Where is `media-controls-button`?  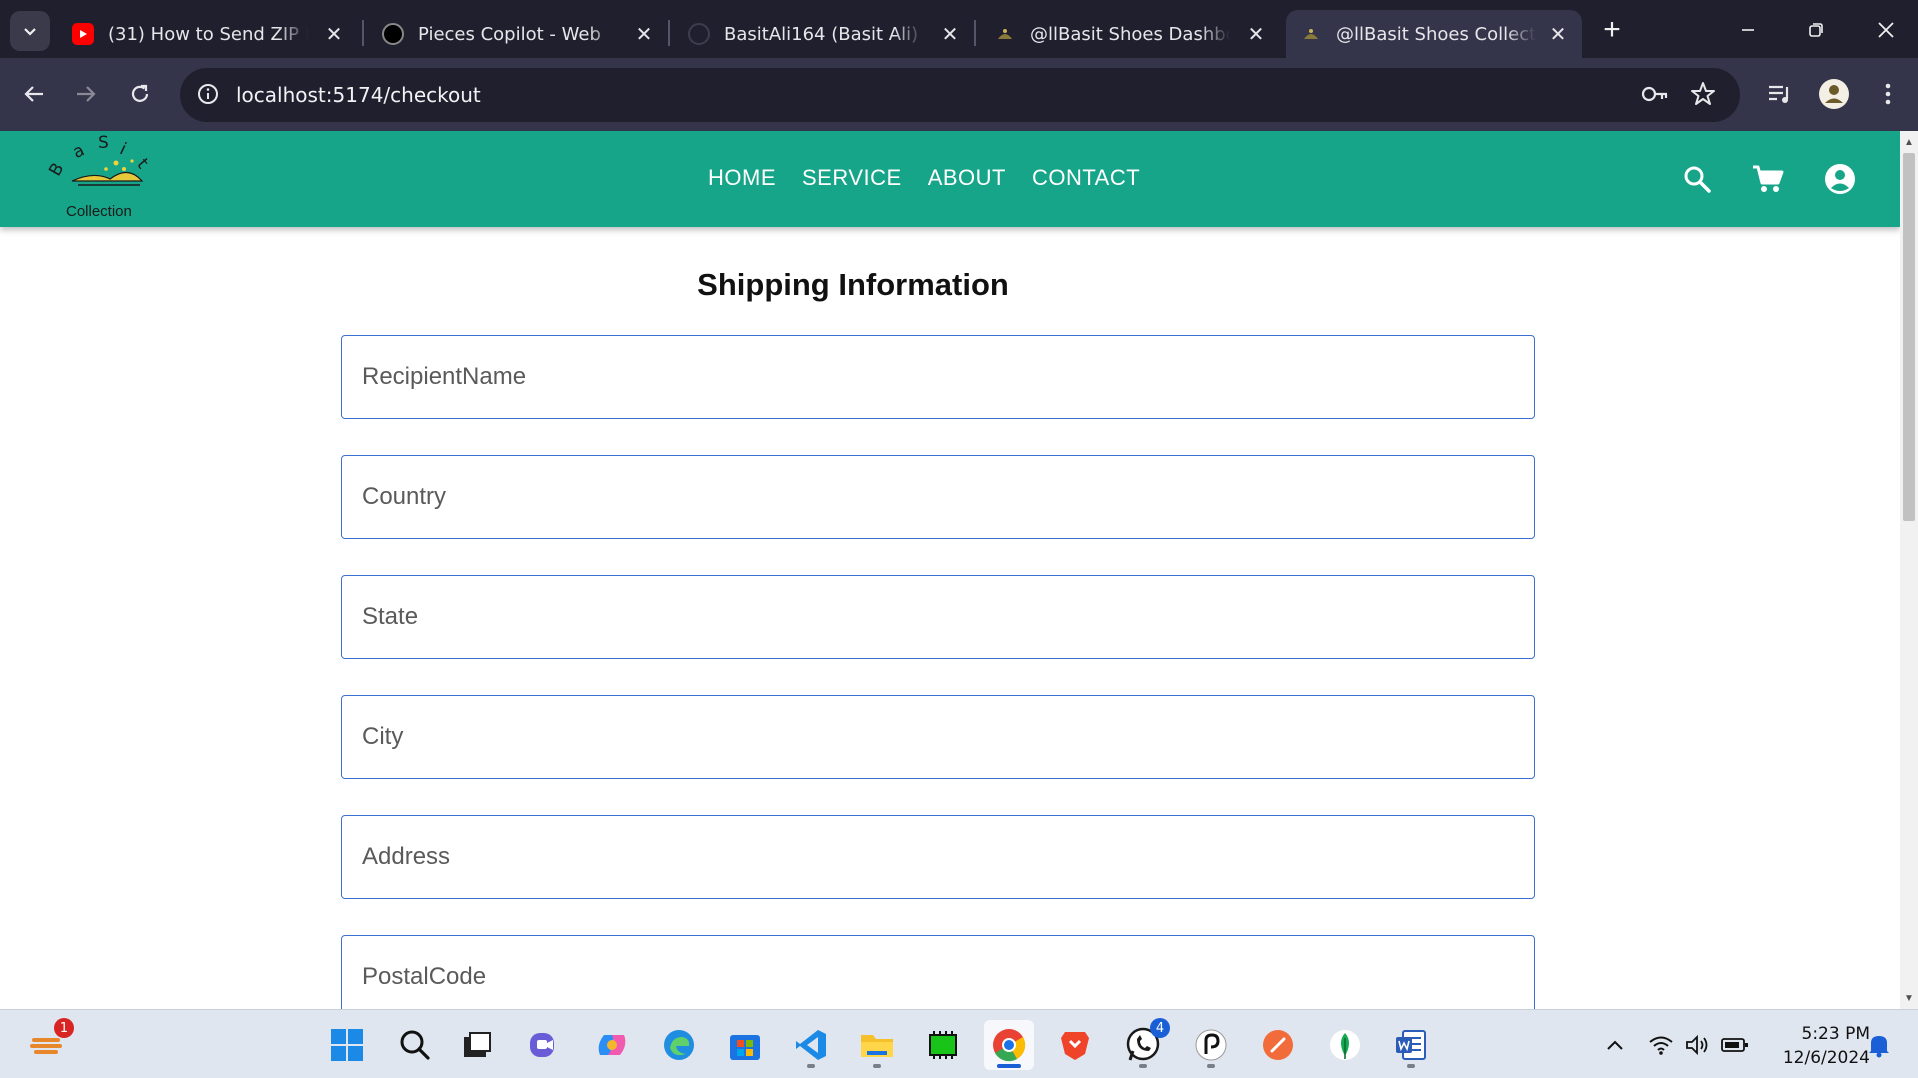 media-controls-button is located at coordinates (1780, 94).